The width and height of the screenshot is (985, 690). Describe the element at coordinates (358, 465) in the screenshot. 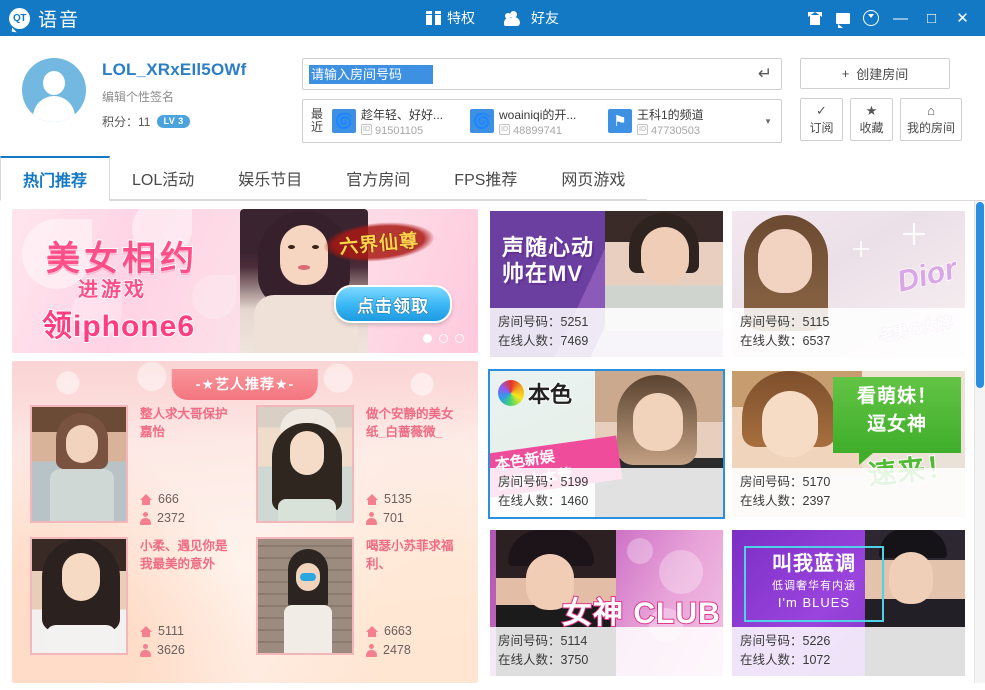

I see `artist-item: 做个安静的美女纸_白蔷薇微_ 5135 701` at that location.